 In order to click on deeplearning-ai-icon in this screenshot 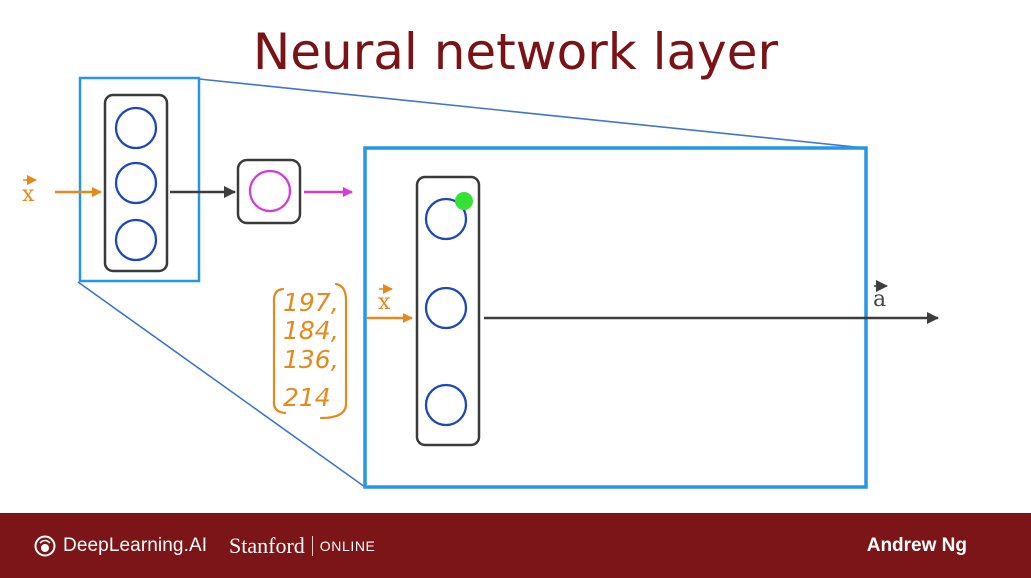, I will do `click(45, 545)`.